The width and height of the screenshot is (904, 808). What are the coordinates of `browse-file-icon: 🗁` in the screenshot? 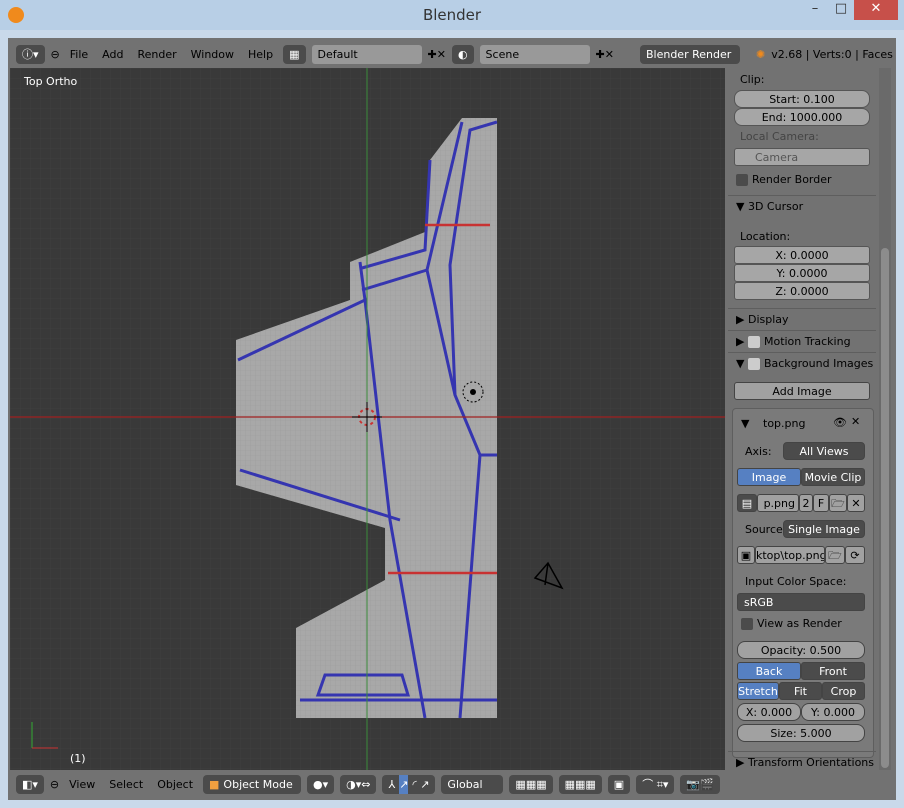 It's located at (835, 555).